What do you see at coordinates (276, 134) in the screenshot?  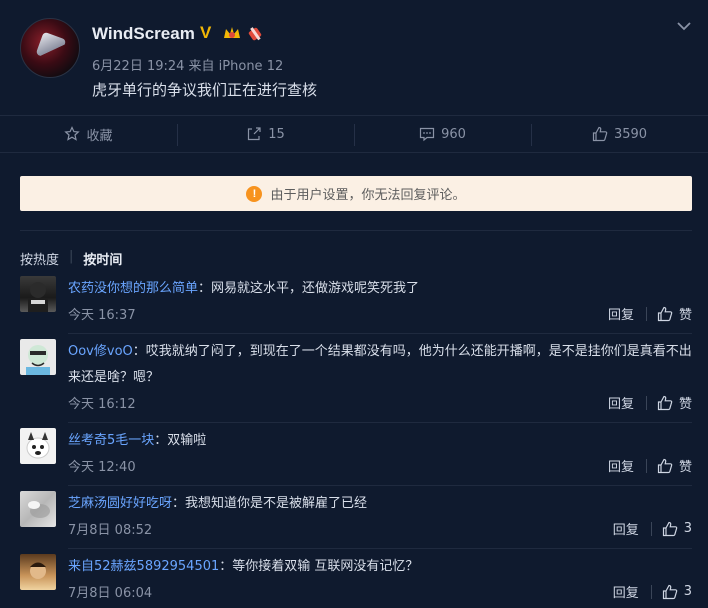 I see `repost-count: 15` at bounding box center [276, 134].